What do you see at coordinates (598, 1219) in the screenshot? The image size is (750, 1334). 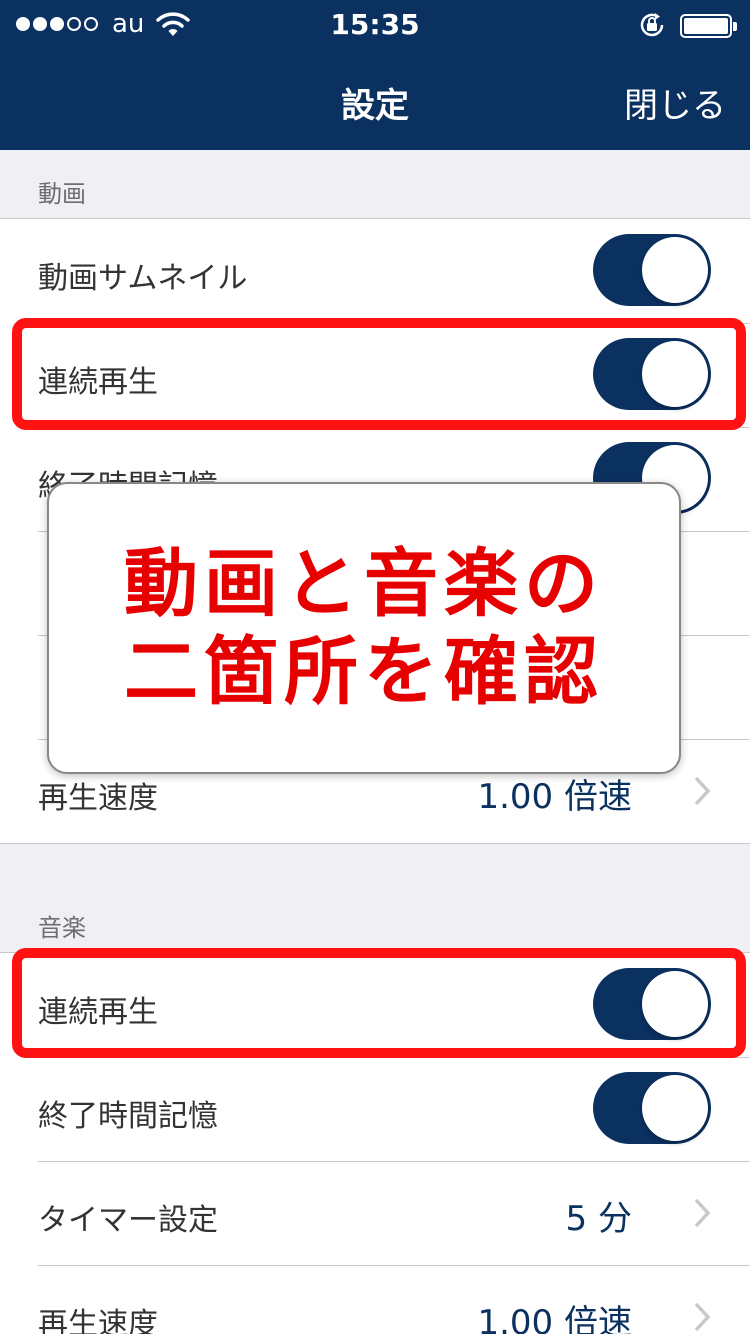 I see `timer-value: 5 分` at bounding box center [598, 1219].